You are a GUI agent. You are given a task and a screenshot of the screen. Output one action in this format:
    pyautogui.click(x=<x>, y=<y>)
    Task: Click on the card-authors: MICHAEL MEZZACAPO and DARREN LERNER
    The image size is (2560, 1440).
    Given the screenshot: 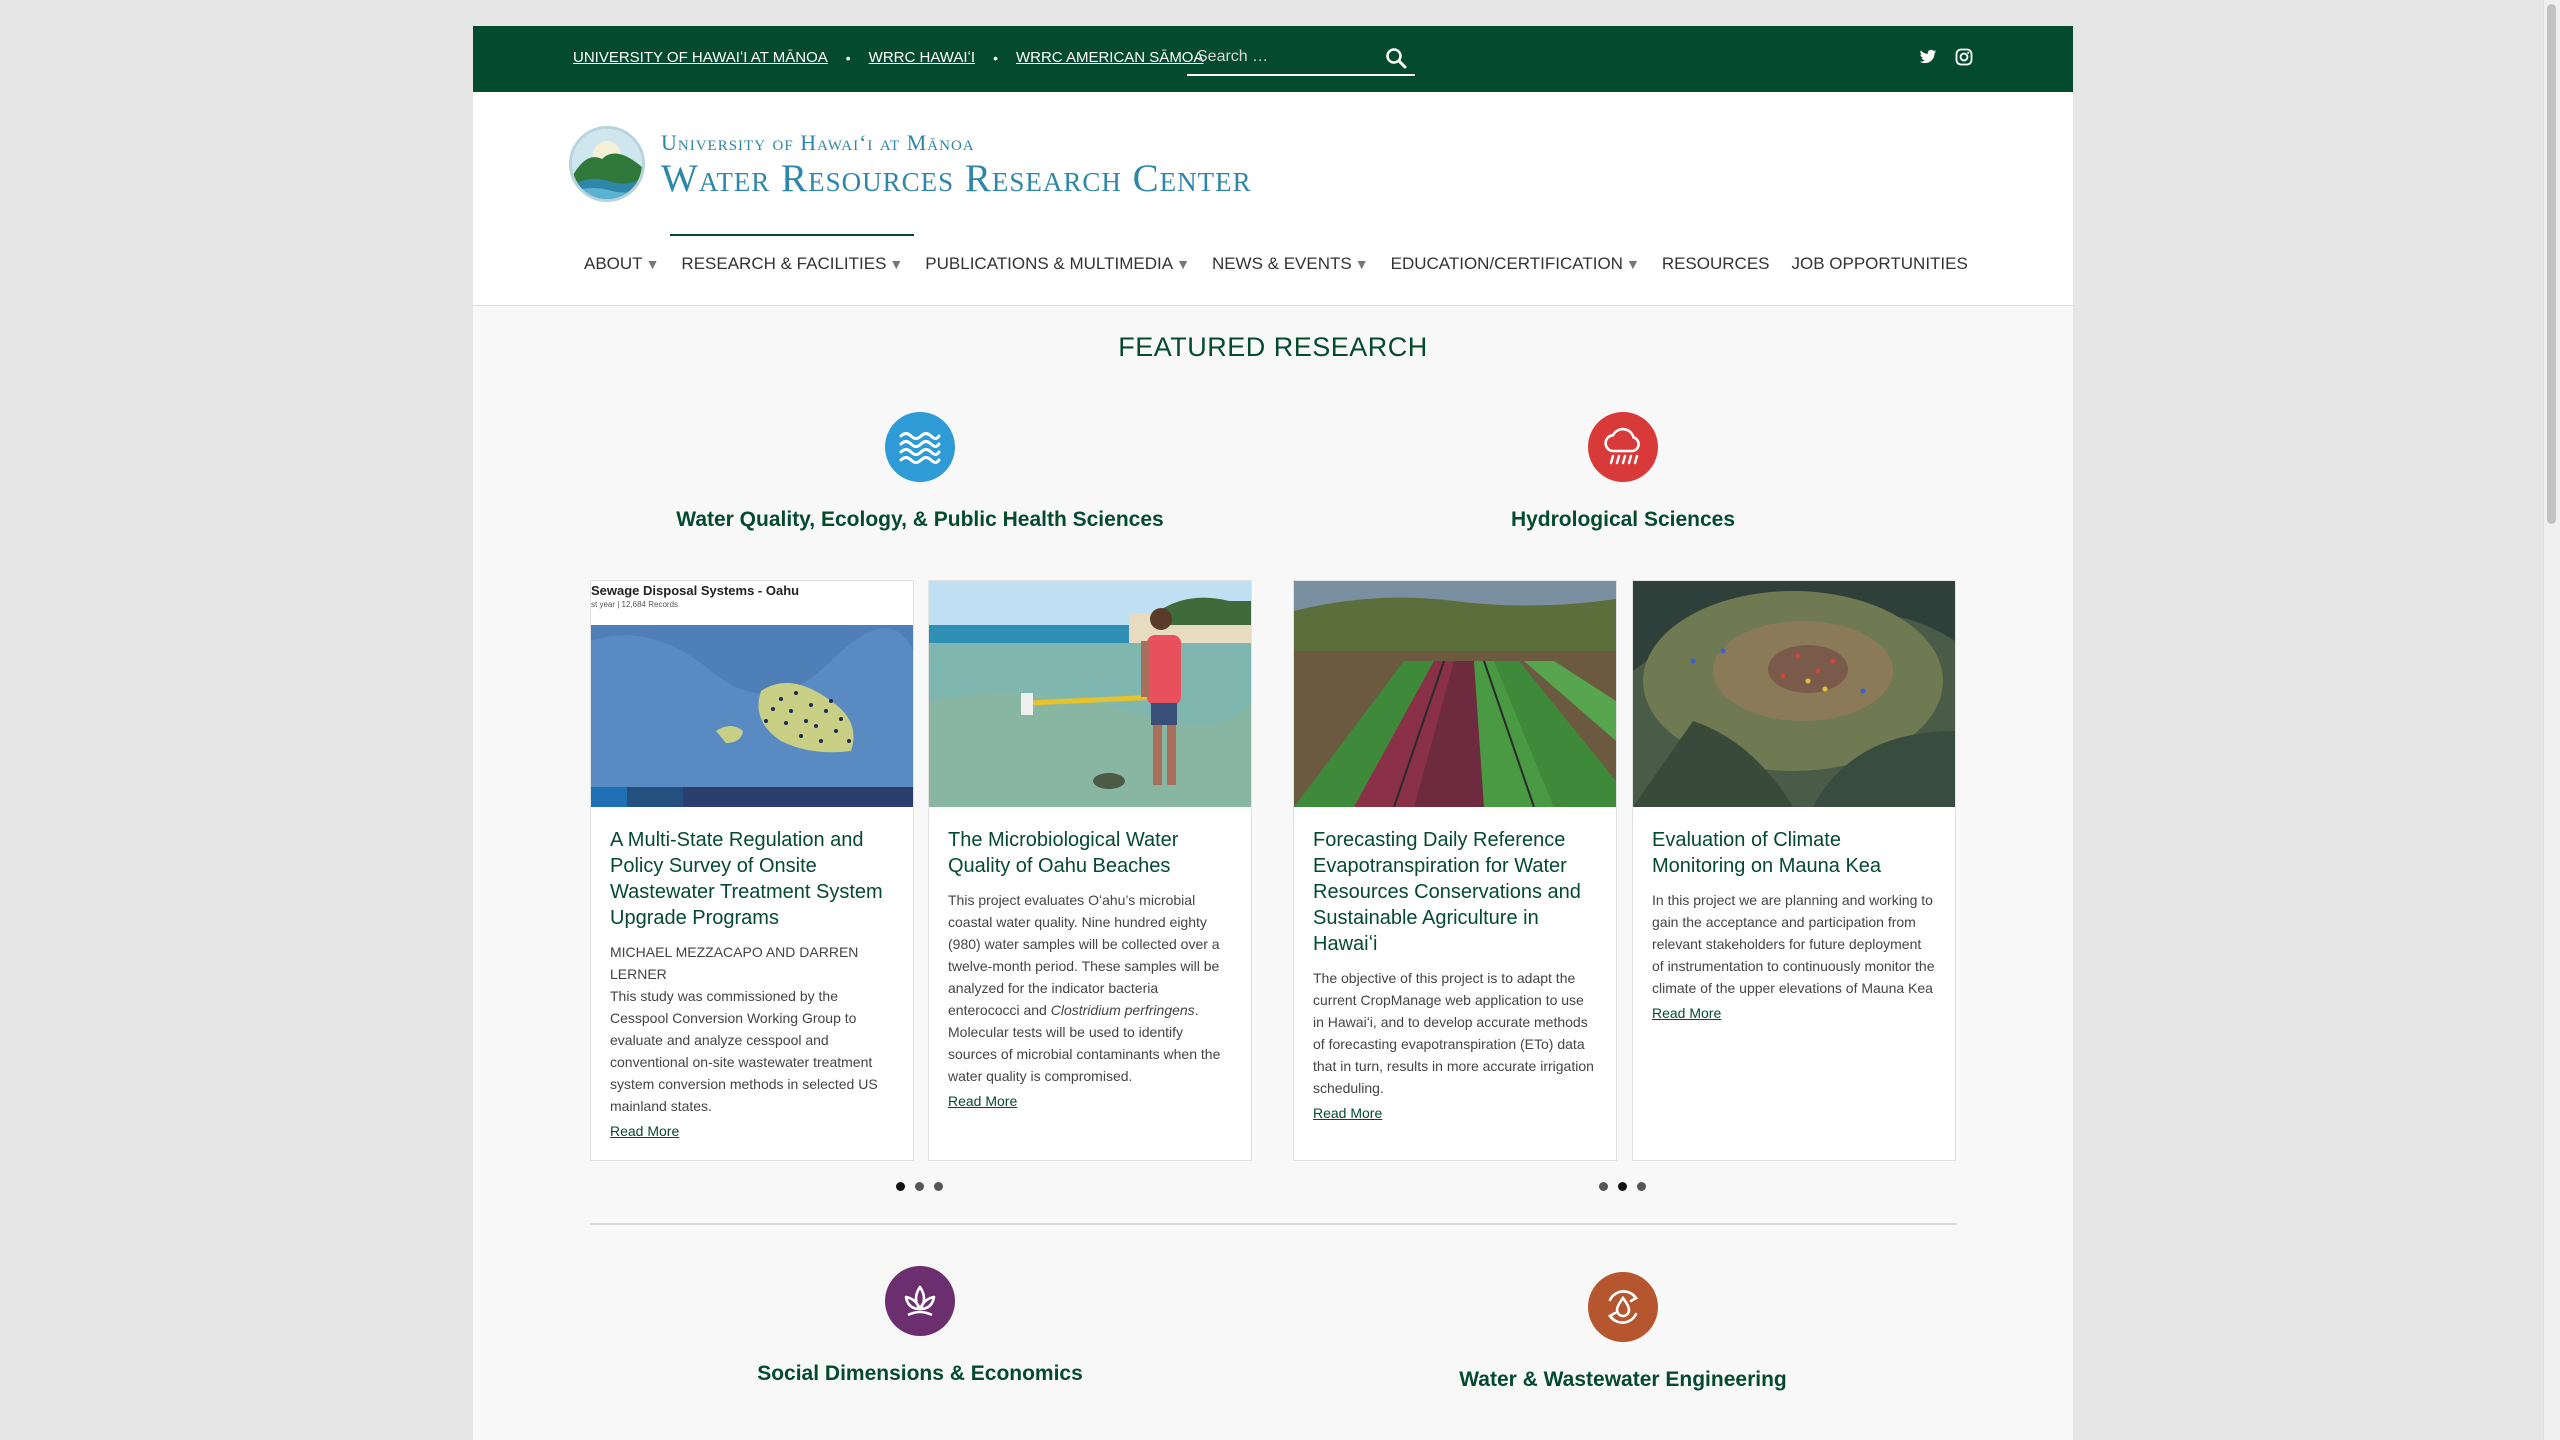 What is the action you would take?
    pyautogui.click(x=734, y=963)
    